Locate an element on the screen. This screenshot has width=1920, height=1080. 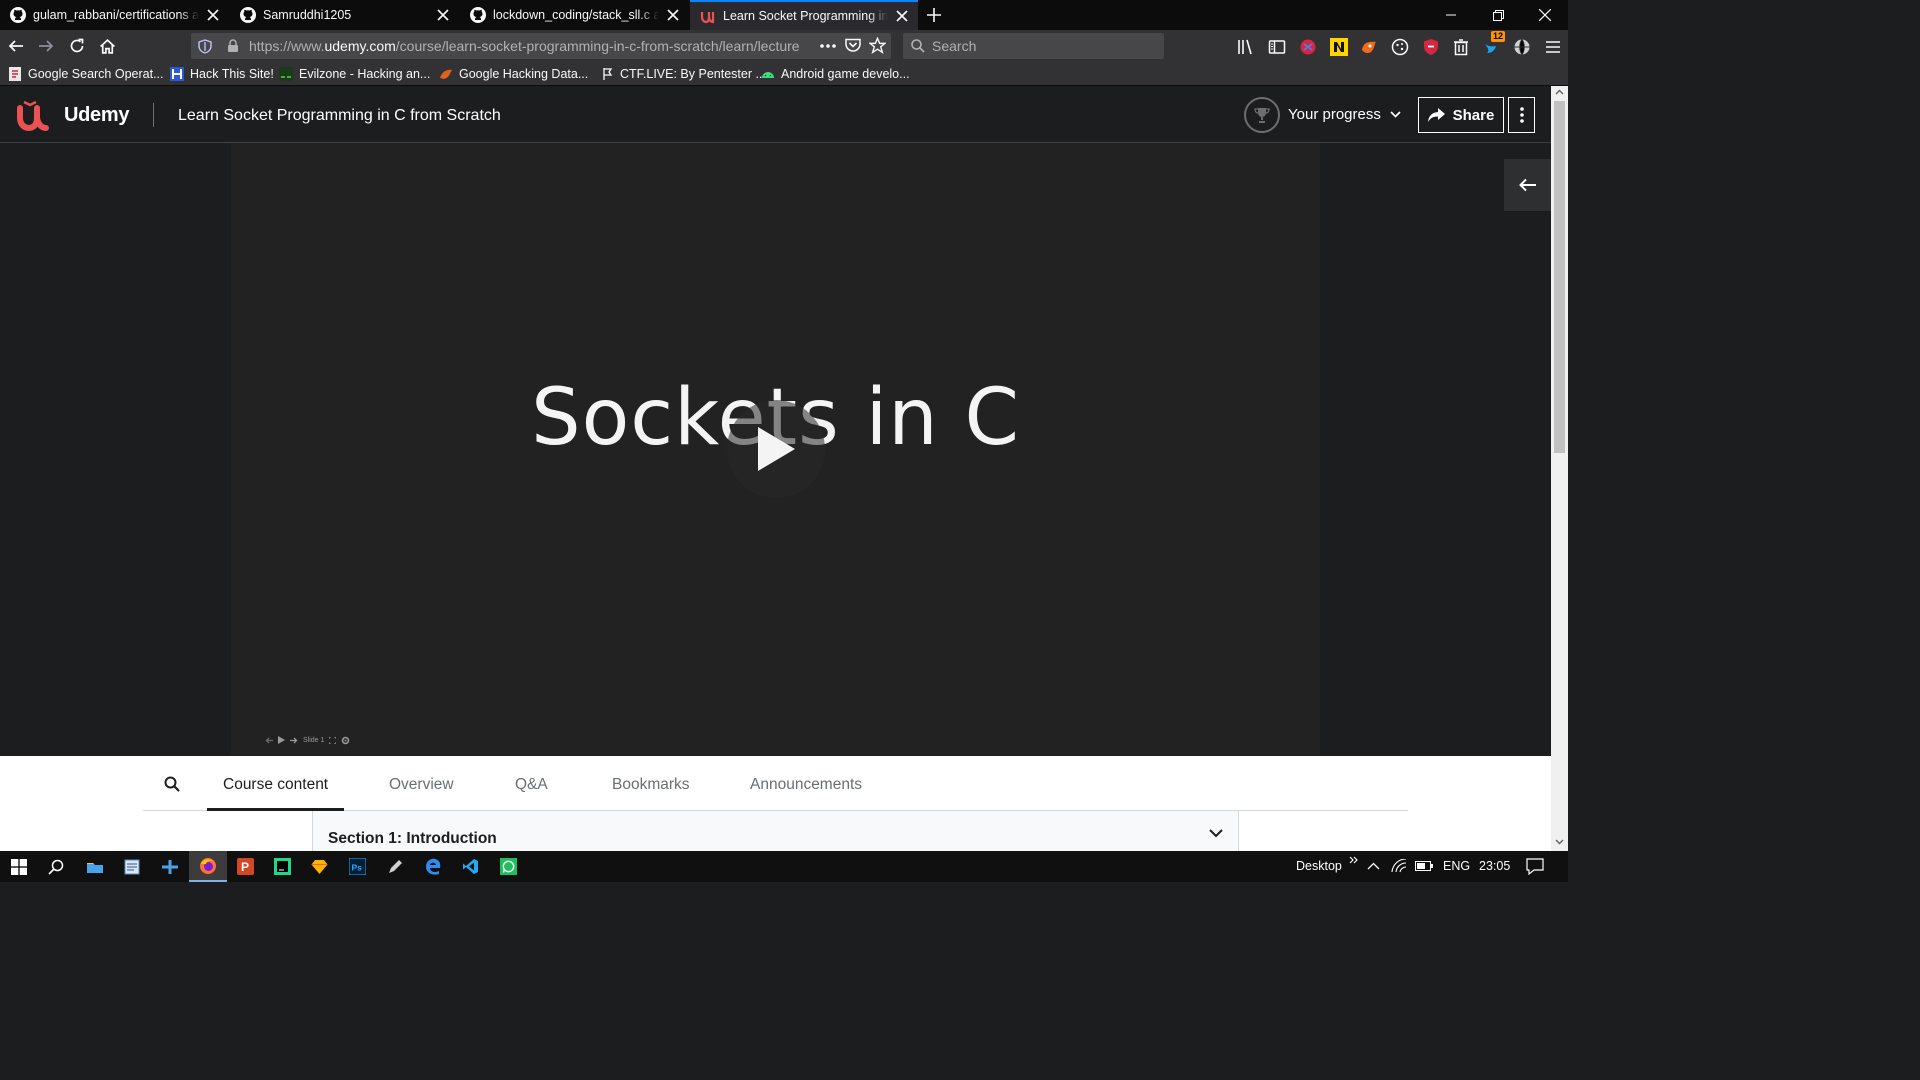
pocket-icon is located at coordinates (853, 45).